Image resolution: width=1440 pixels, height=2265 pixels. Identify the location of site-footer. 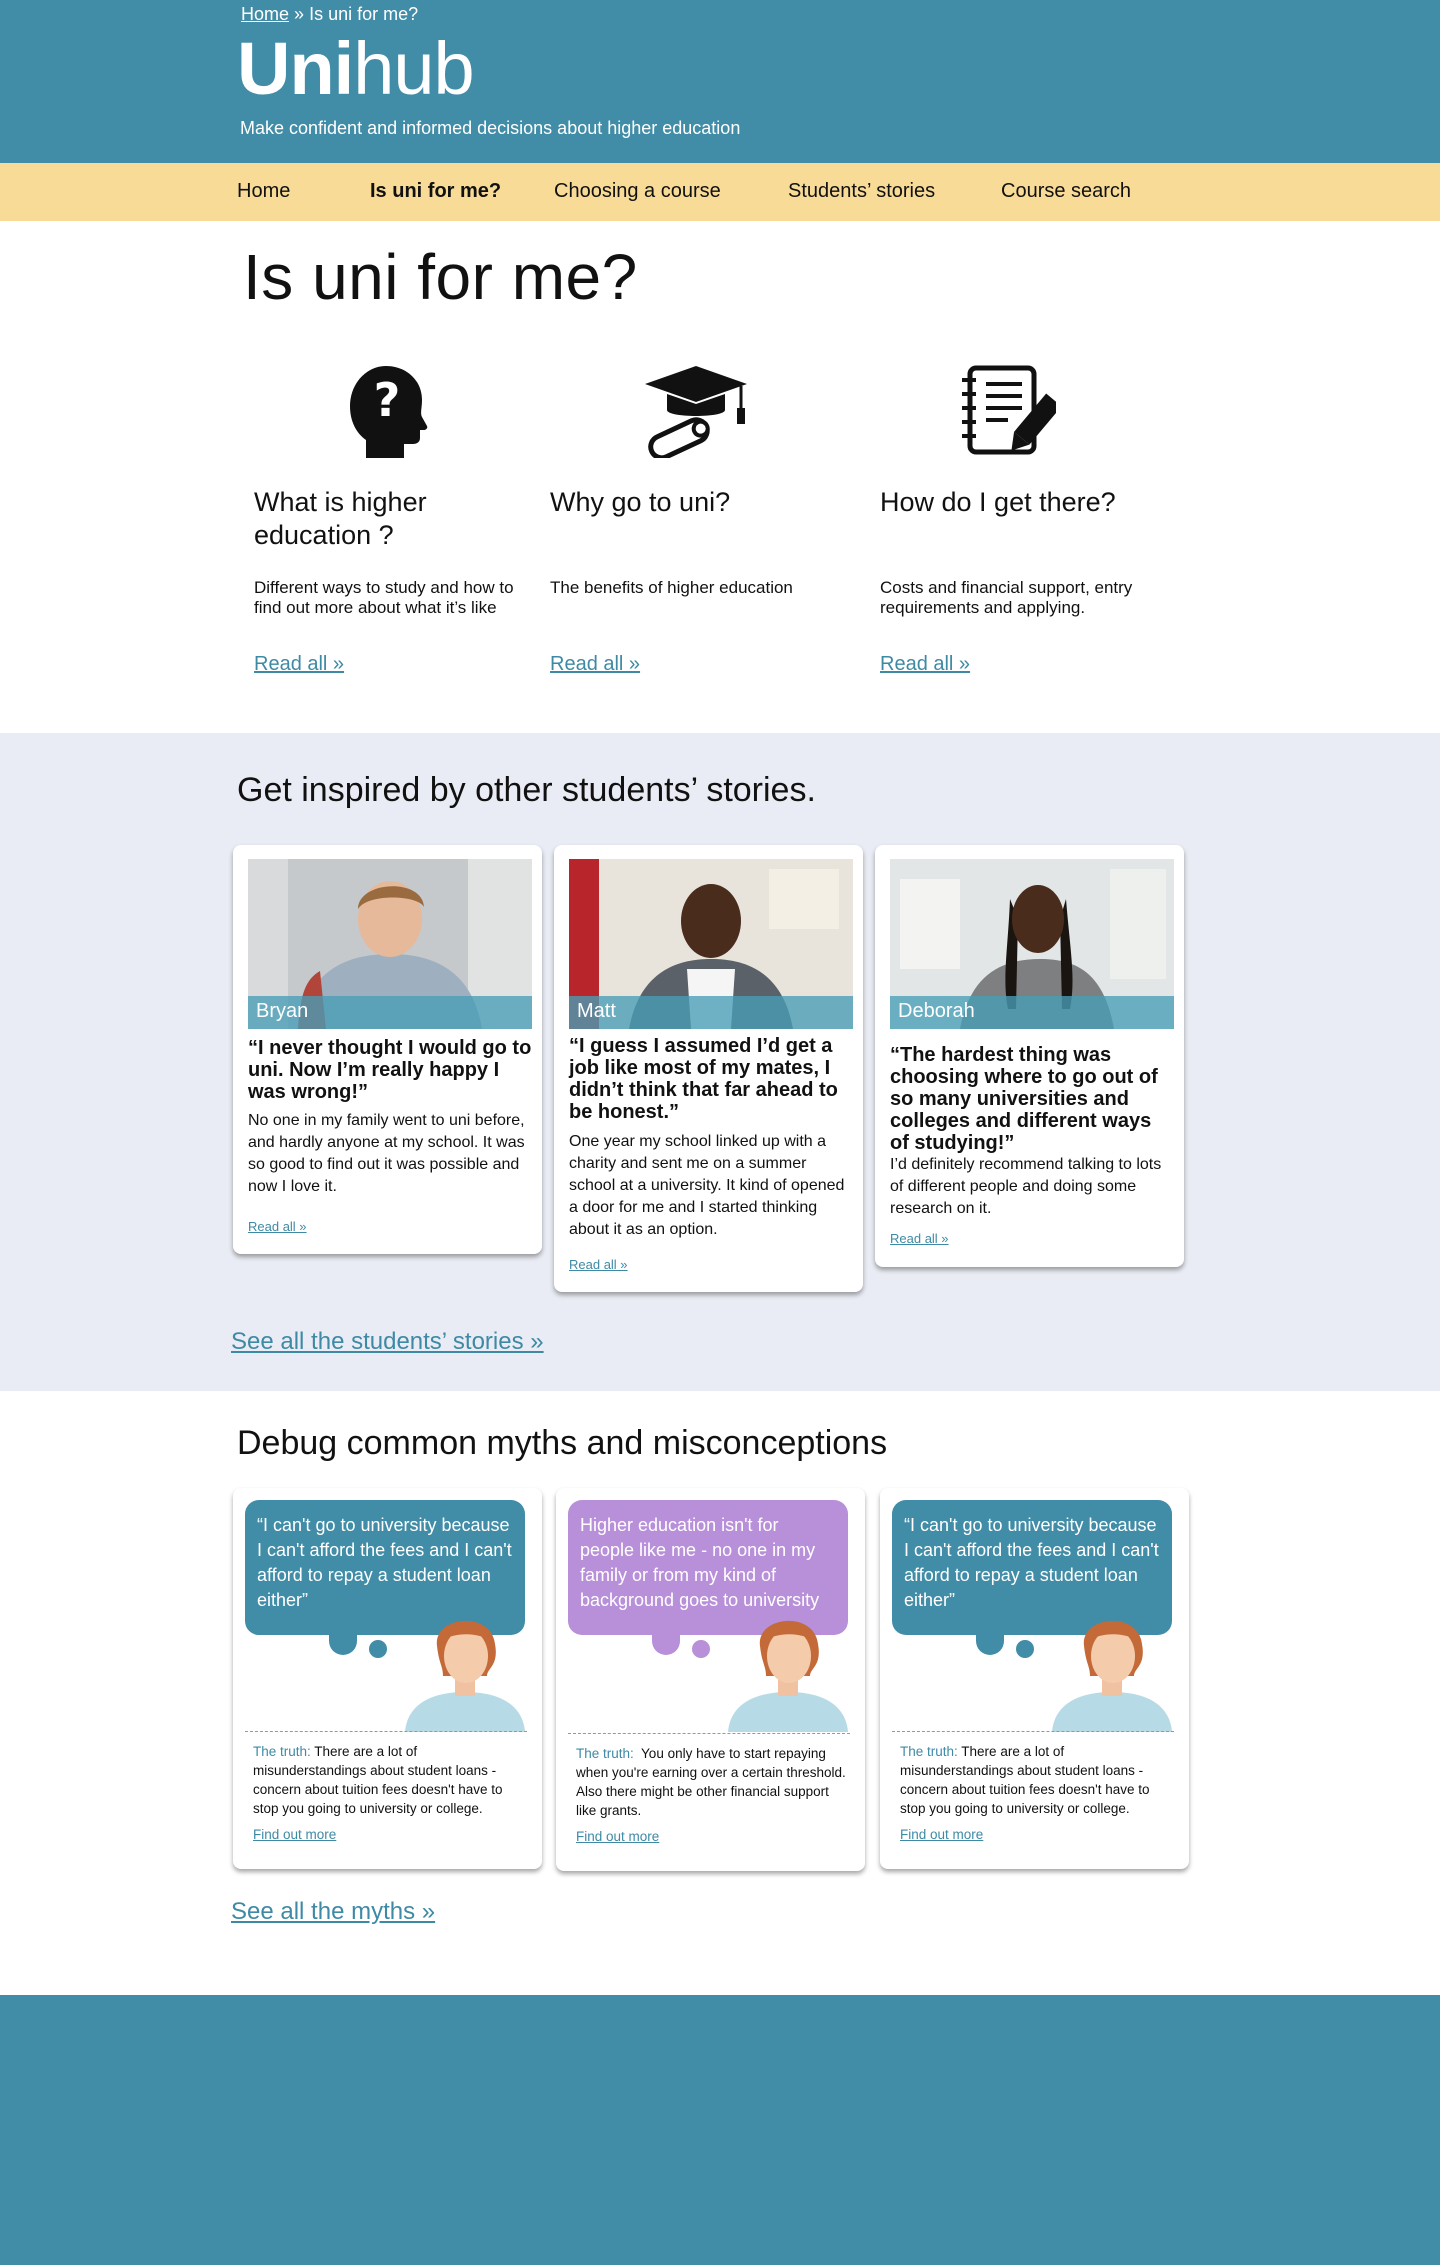
(720, 2130).